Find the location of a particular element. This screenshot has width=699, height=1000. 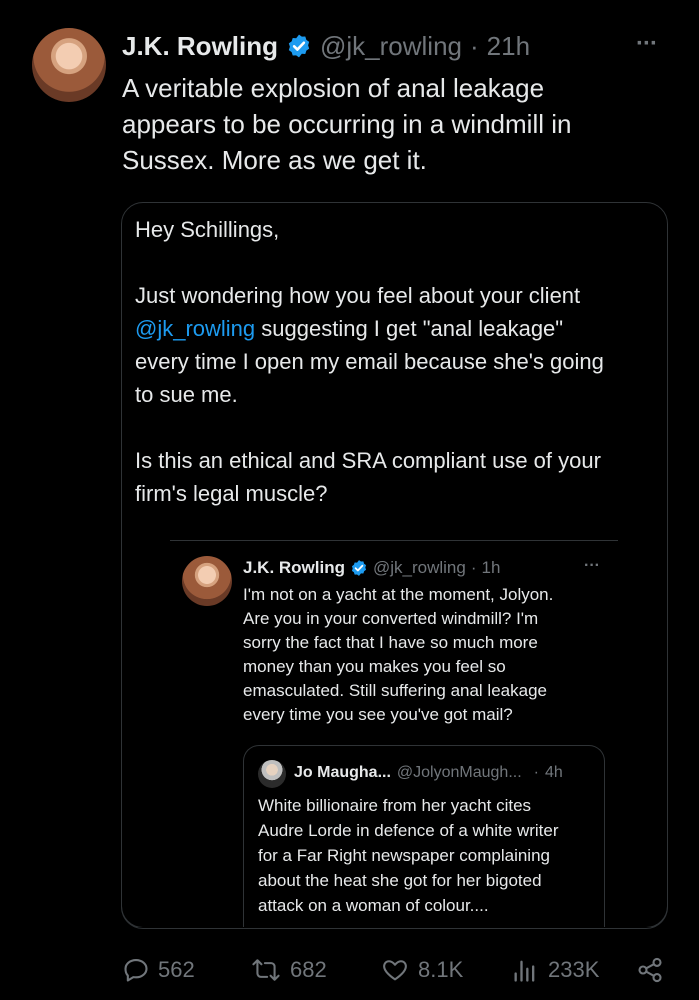

author-avatar is located at coordinates (69, 65).